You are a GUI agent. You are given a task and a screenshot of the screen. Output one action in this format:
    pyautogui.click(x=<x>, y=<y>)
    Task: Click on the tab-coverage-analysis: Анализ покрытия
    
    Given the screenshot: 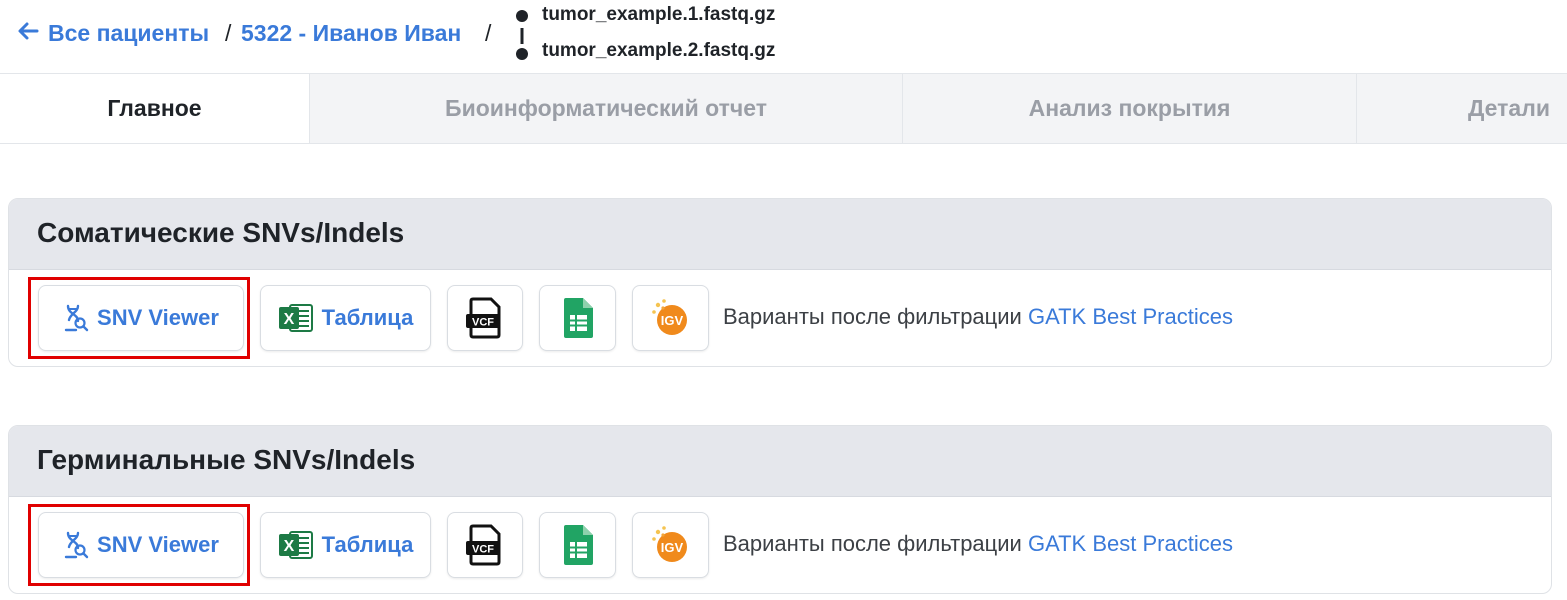 What is the action you would take?
    pyautogui.click(x=1130, y=108)
    